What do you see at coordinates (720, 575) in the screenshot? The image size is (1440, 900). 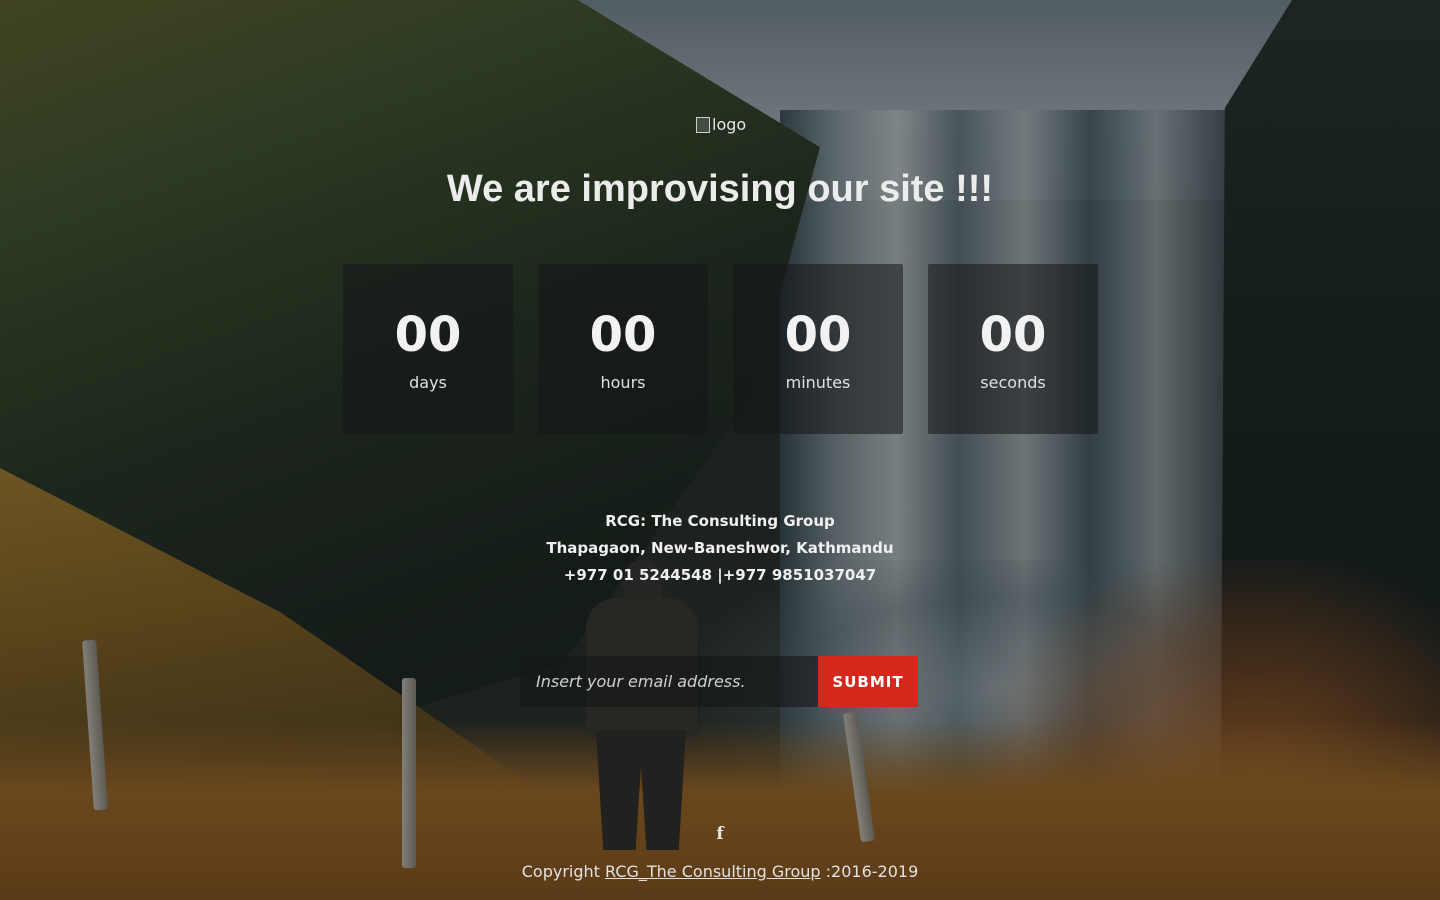 I see `company-phone: +977 01 5244548 |+977 9851037047` at bounding box center [720, 575].